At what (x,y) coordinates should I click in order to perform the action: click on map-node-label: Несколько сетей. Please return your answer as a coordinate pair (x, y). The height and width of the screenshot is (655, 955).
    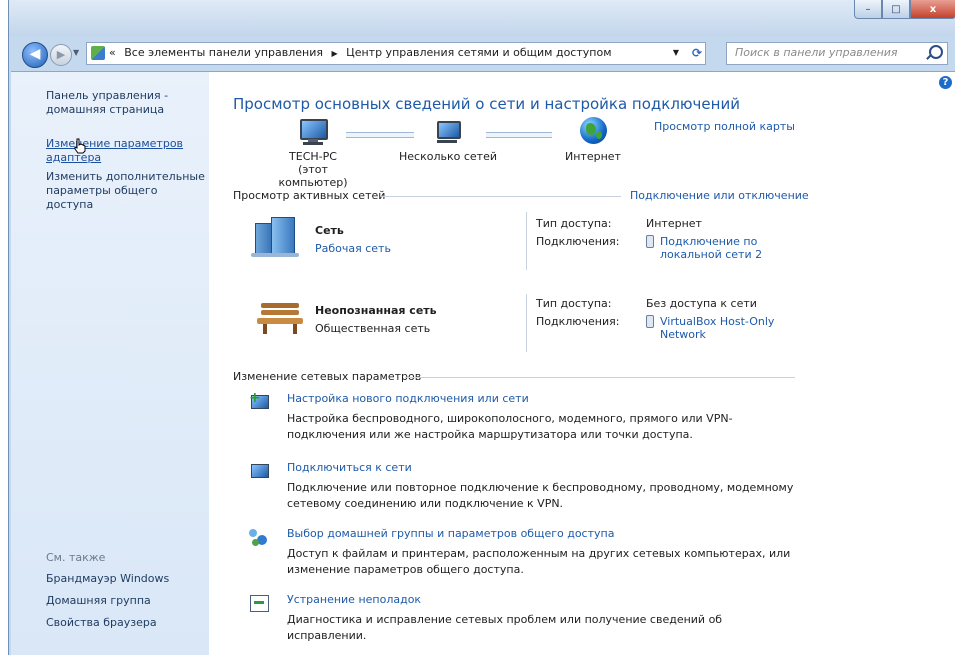
    Looking at the image, I should click on (448, 156).